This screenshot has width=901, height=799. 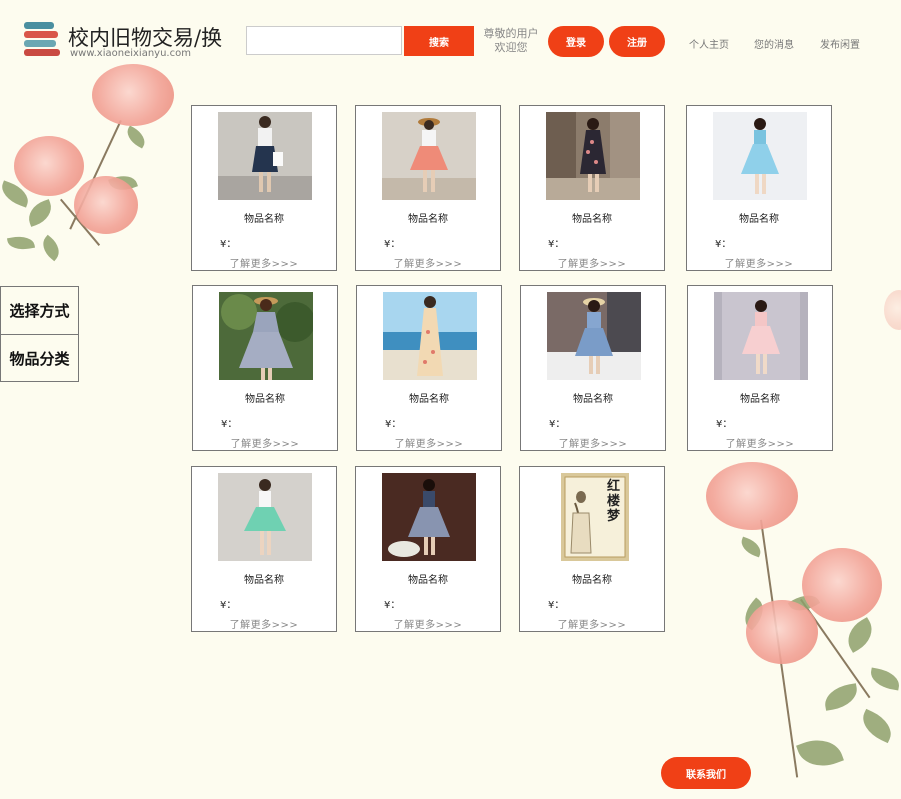 I want to click on product-image-dress-blue-denim, so click(x=594, y=336).